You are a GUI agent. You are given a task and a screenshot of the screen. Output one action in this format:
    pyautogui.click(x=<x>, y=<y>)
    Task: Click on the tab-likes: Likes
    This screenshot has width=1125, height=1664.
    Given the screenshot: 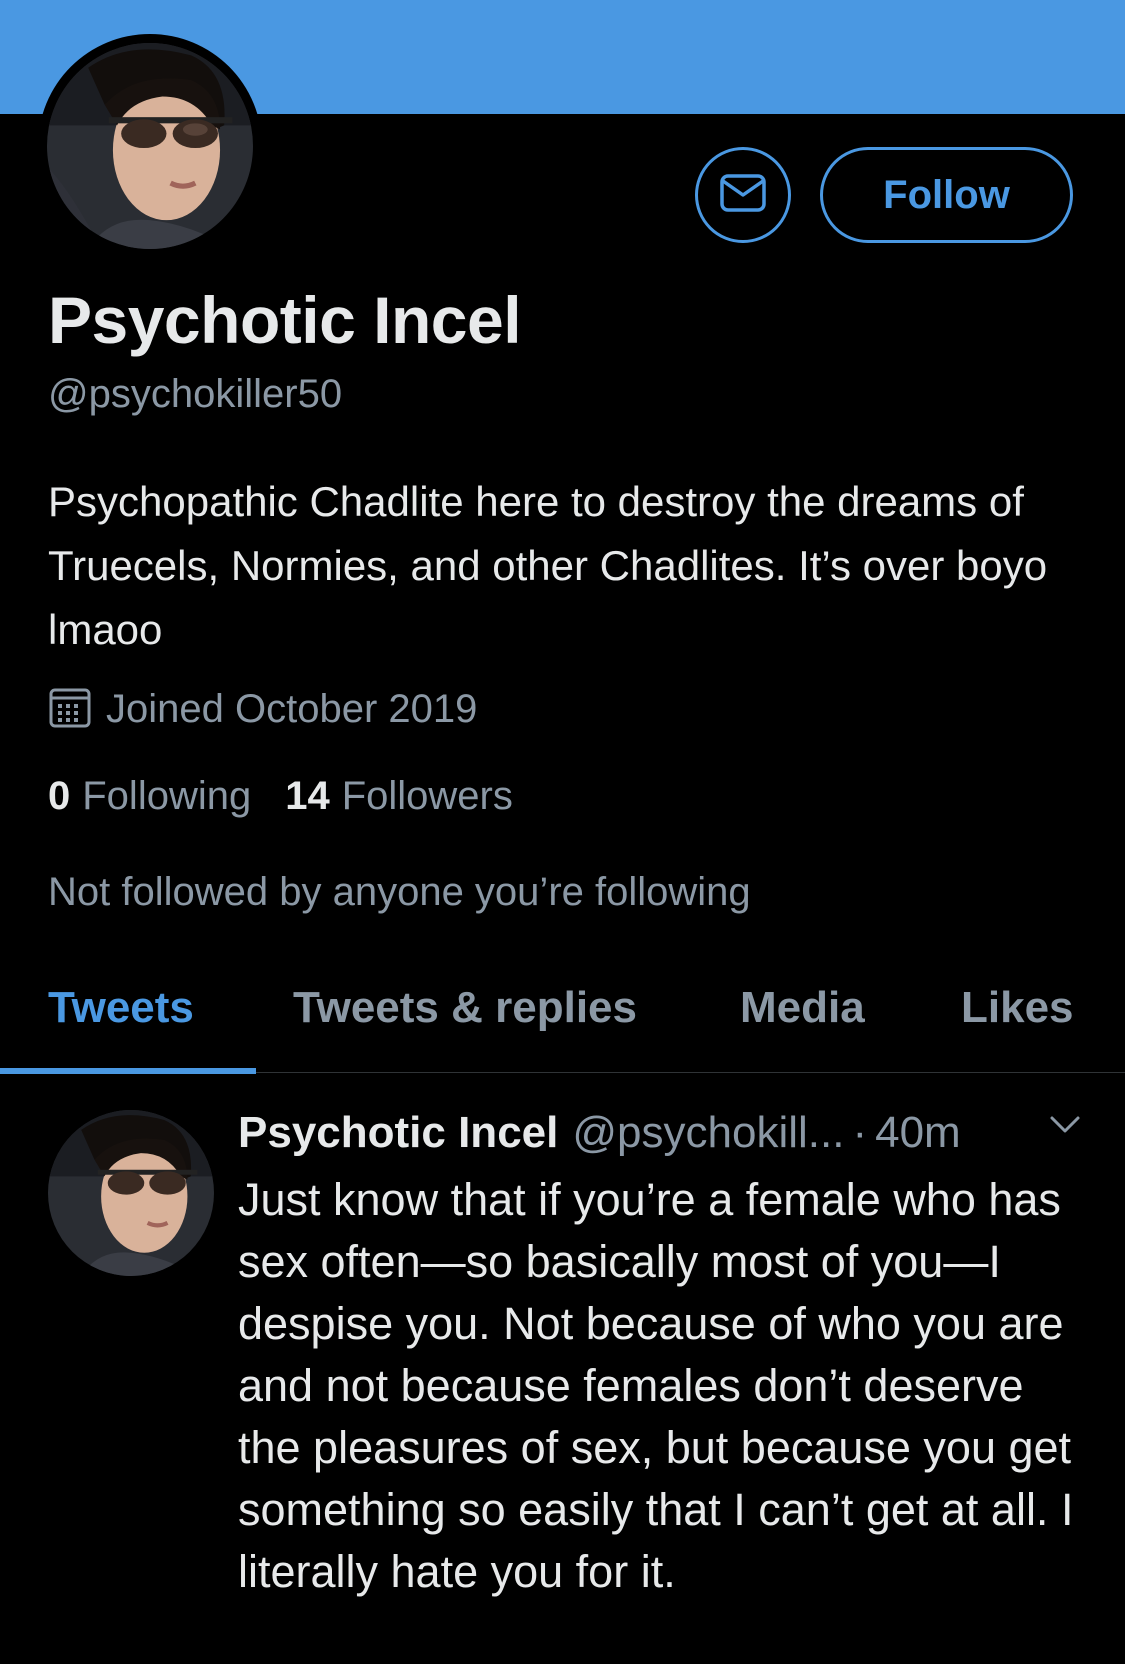 What is the action you would take?
    pyautogui.click(x=1017, y=1008)
    